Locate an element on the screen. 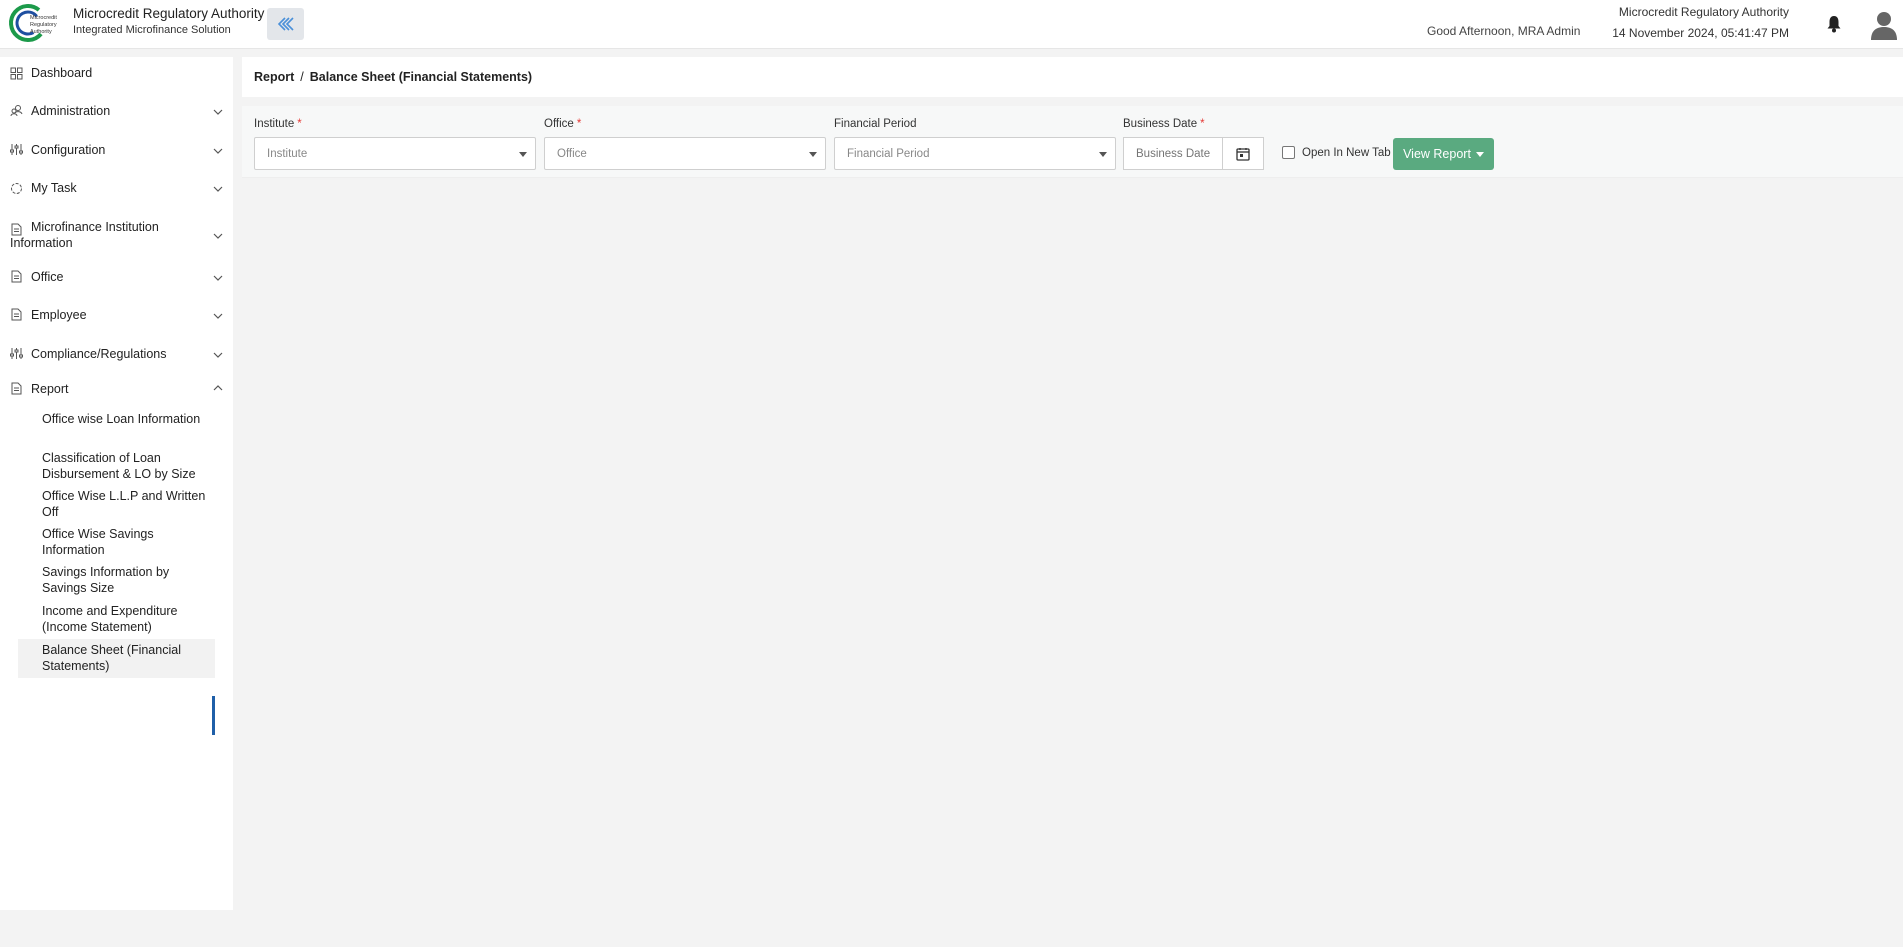  sidebar-item-my-task: My Task is located at coordinates (116, 188).